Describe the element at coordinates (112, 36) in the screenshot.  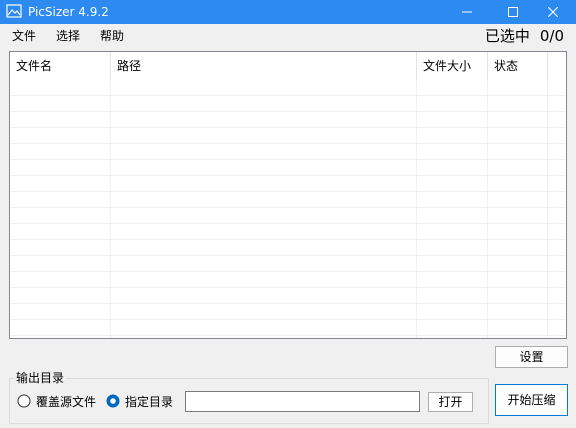
I see `menu-help: 帮助` at that location.